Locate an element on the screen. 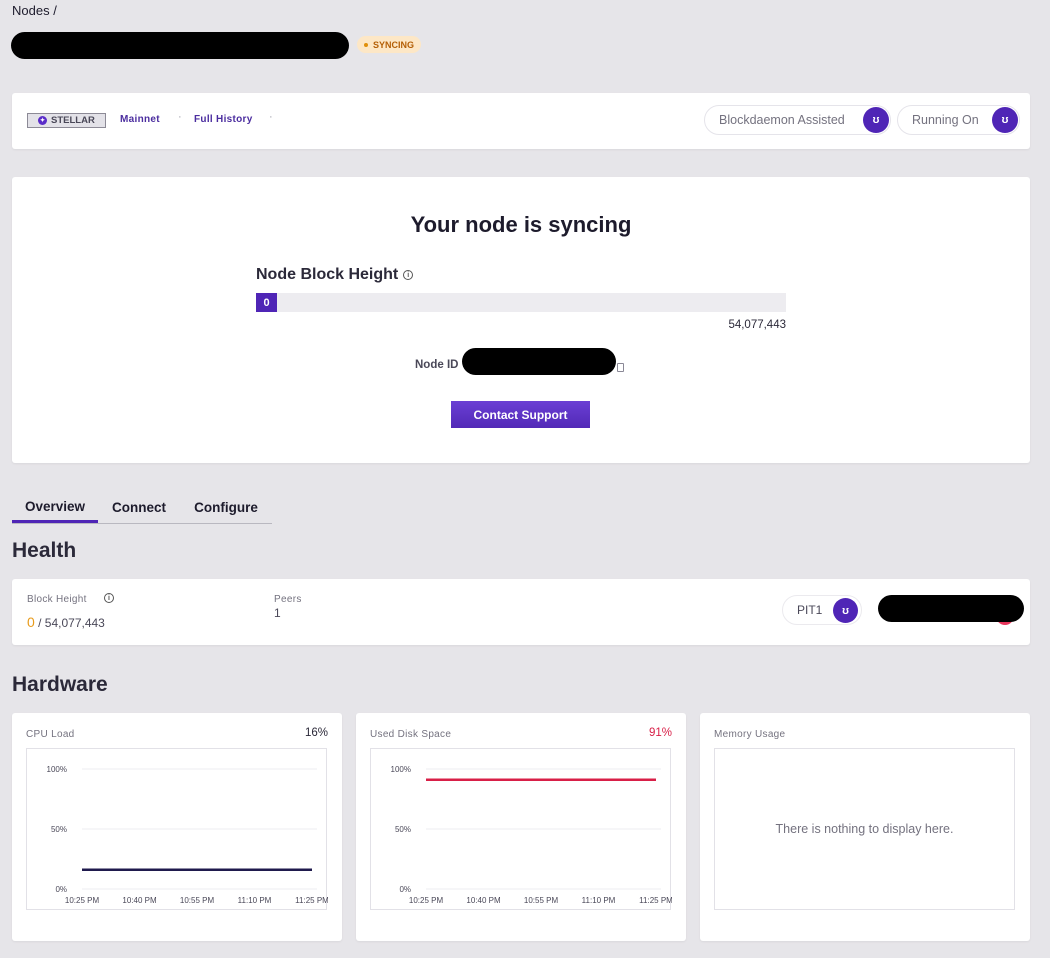  total-block-height: / 54,077,443 is located at coordinates (69, 623).